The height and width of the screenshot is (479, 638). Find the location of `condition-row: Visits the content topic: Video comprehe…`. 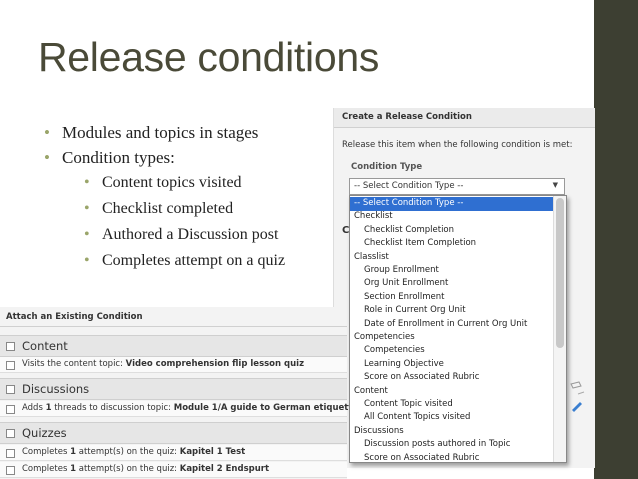

condition-row: Visits the content topic: Video comprehe… is located at coordinates (173, 365).